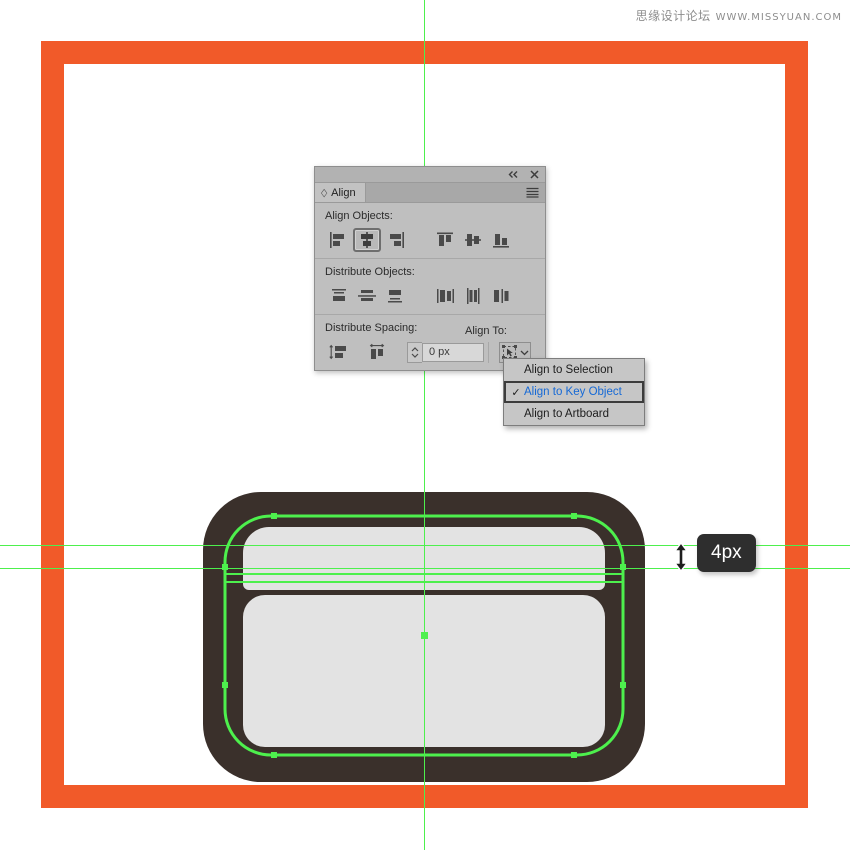 This screenshot has height=850, width=850. Describe the element at coordinates (486, 331) in the screenshot. I see `align-to-label: Align To:` at that location.